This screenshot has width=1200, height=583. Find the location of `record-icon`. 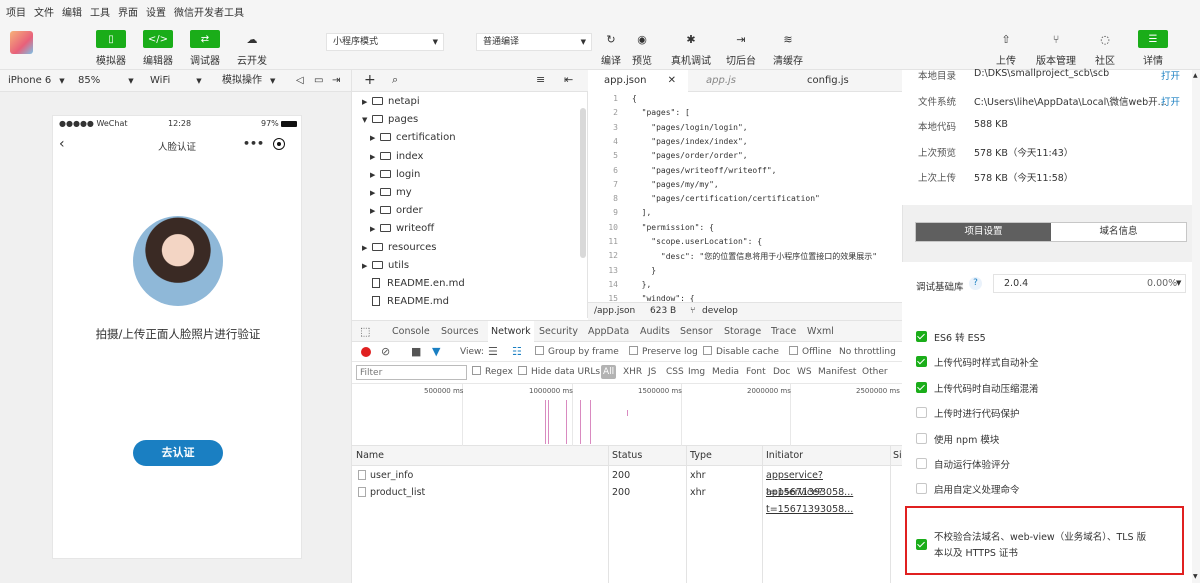

record-icon is located at coordinates (366, 352).